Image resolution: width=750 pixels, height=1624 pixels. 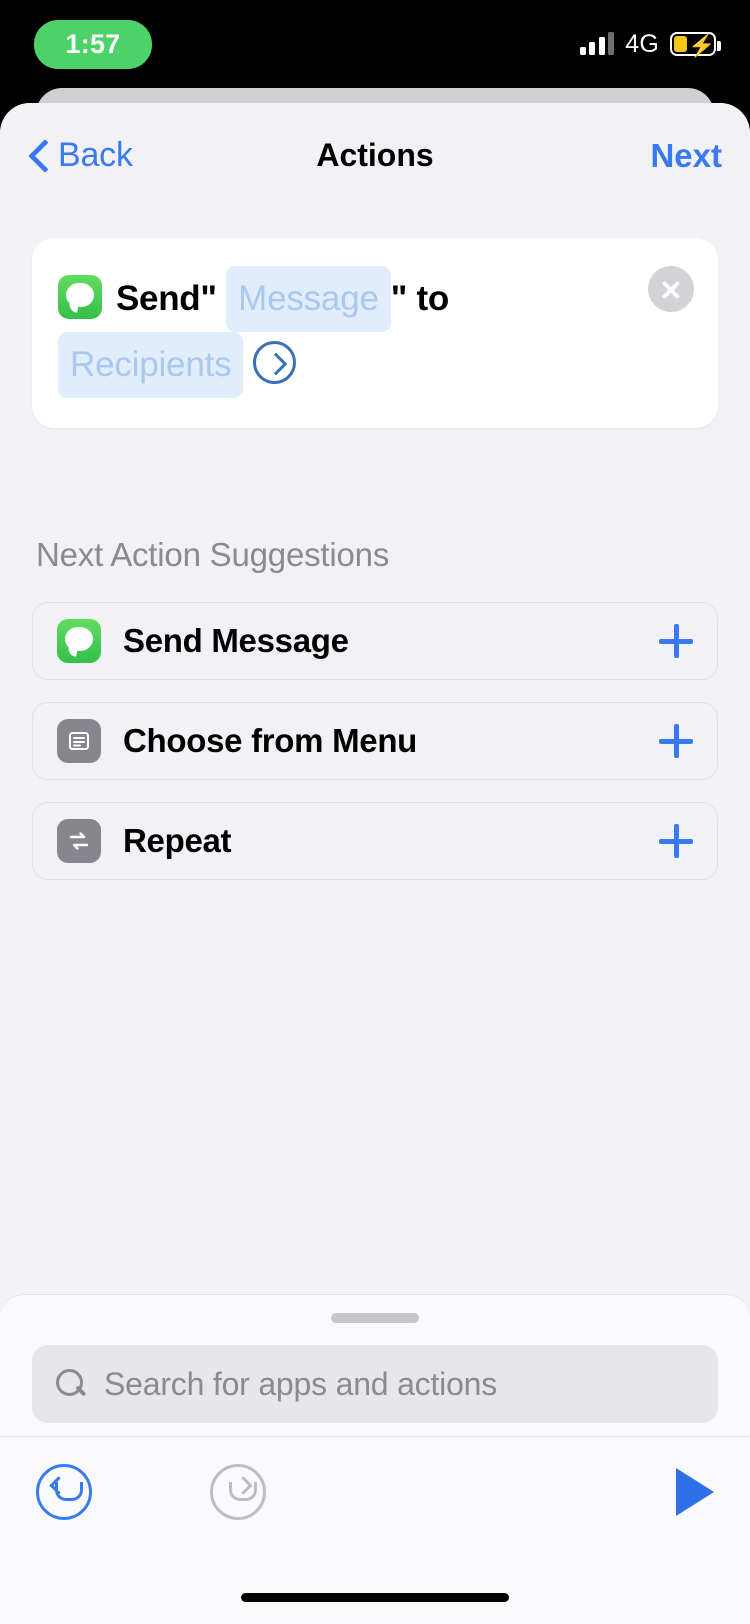 I want to click on suggestion-row-repeat: Repeat, so click(x=375, y=841).